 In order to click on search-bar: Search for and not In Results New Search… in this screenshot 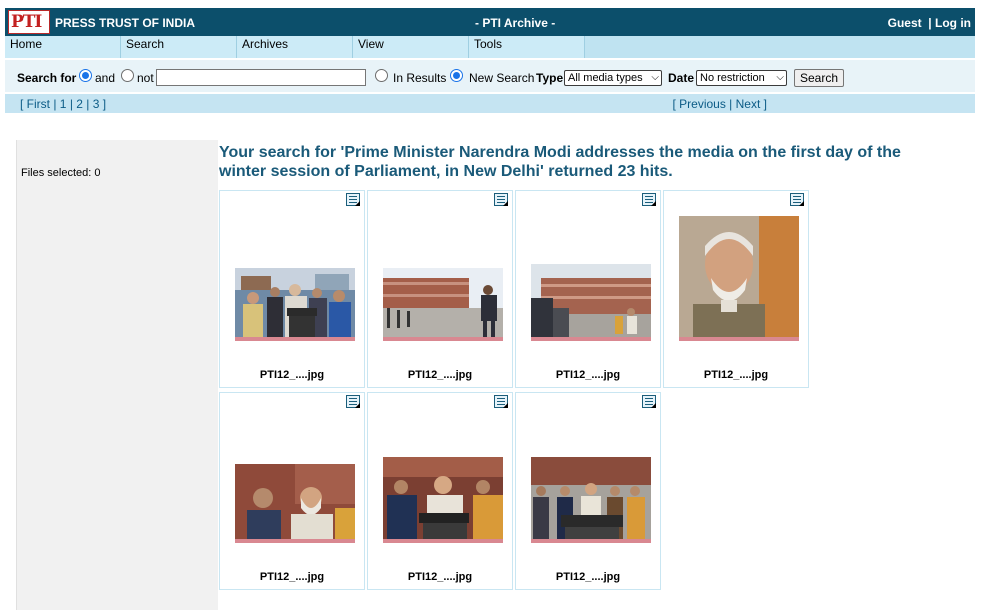, I will do `click(490, 76)`.